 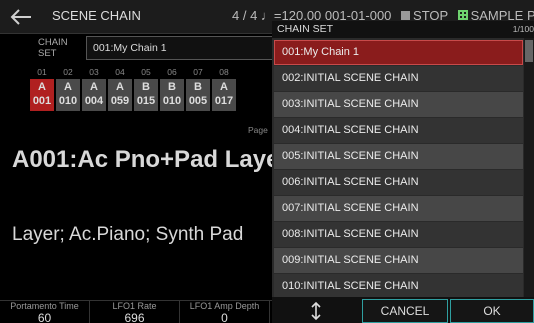 What do you see at coordinates (146, 72) in the screenshot?
I see `step-number: 05` at bounding box center [146, 72].